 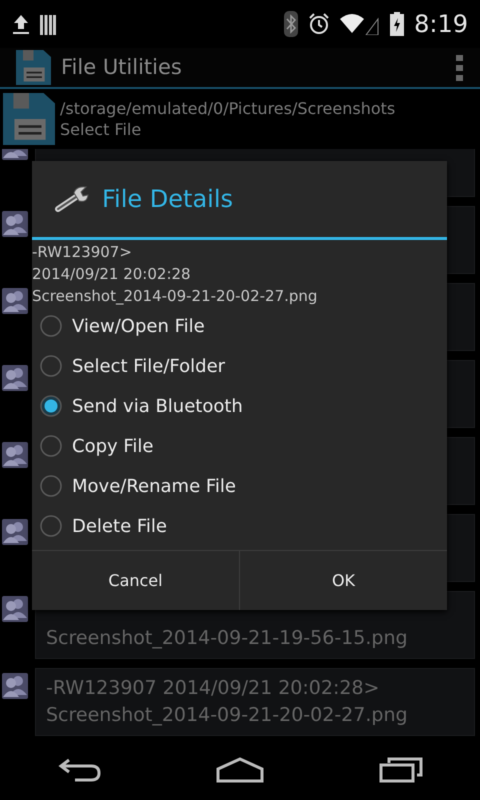 I want to click on battery-icon, so click(x=397, y=24).